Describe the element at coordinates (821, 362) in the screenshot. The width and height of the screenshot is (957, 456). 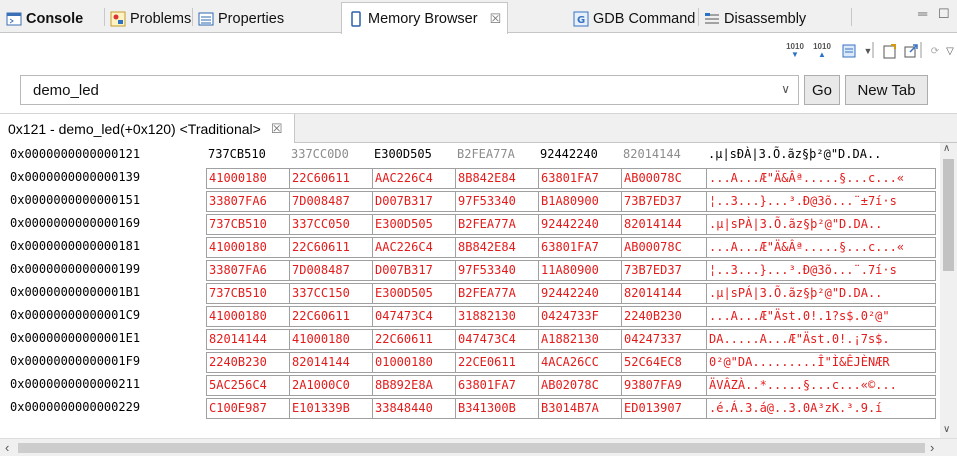
I see `memory-ascii: 0²@"DA.........Î"Ì&ÊJÈNÆR` at that location.